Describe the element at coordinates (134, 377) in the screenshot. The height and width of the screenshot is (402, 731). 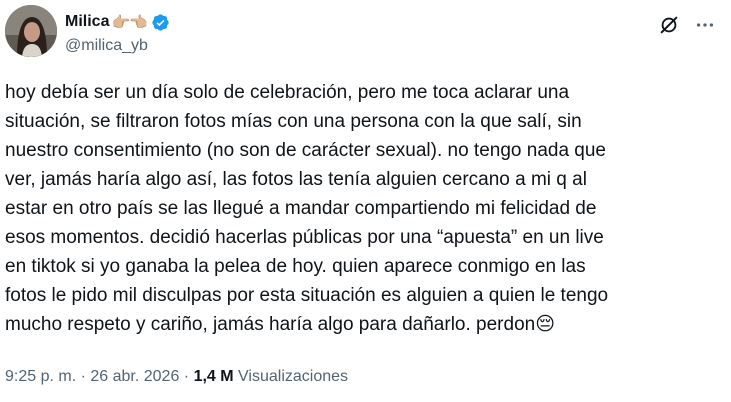
I see `tweet-date: 26 abr. 2026` at that location.